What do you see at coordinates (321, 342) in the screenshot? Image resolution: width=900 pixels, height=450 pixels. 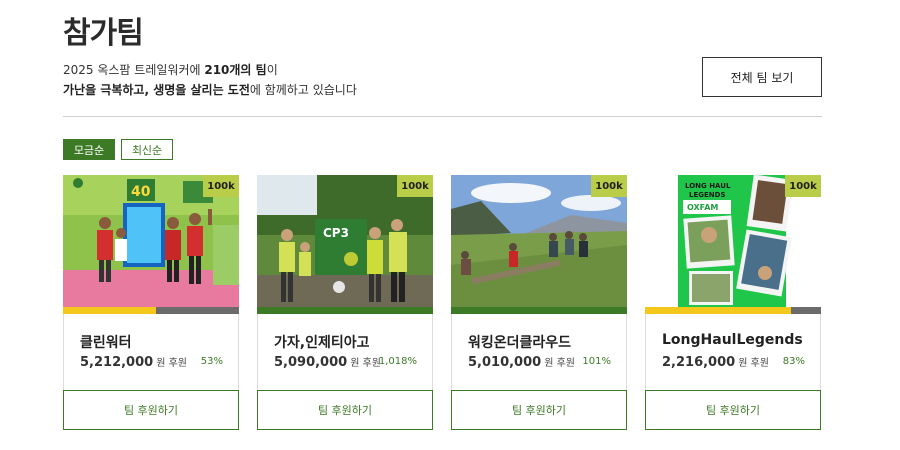 I see `team-name: 가자,인제티아고` at bounding box center [321, 342].